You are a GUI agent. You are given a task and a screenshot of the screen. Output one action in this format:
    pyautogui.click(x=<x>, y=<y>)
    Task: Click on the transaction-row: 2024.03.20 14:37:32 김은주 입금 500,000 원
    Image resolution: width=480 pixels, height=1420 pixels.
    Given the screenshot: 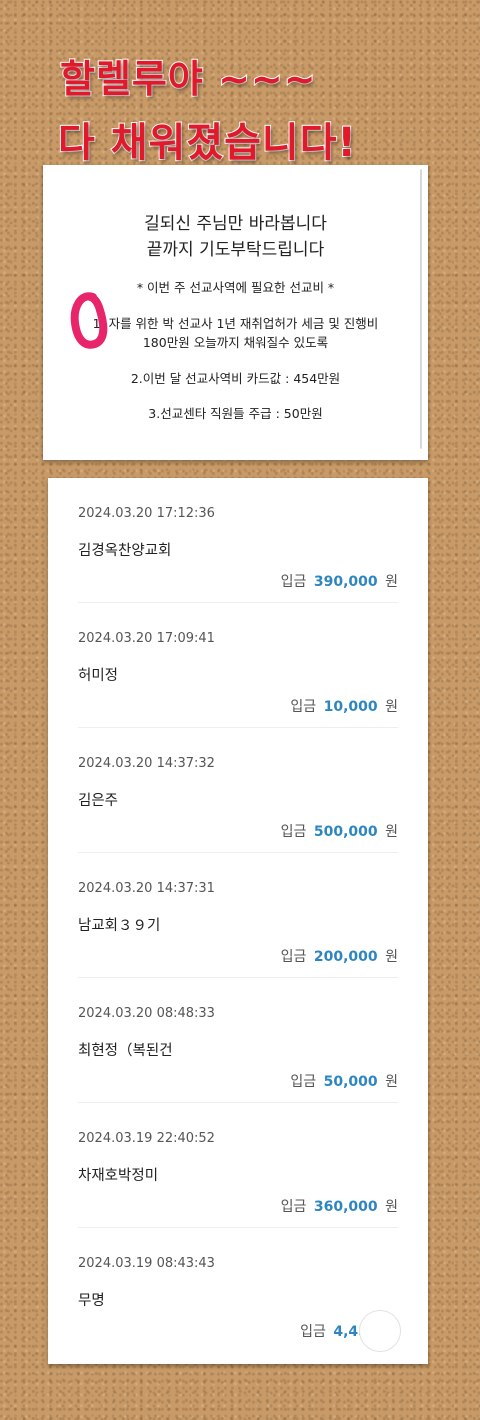 What is the action you would take?
    pyautogui.click(x=238, y=790)
    